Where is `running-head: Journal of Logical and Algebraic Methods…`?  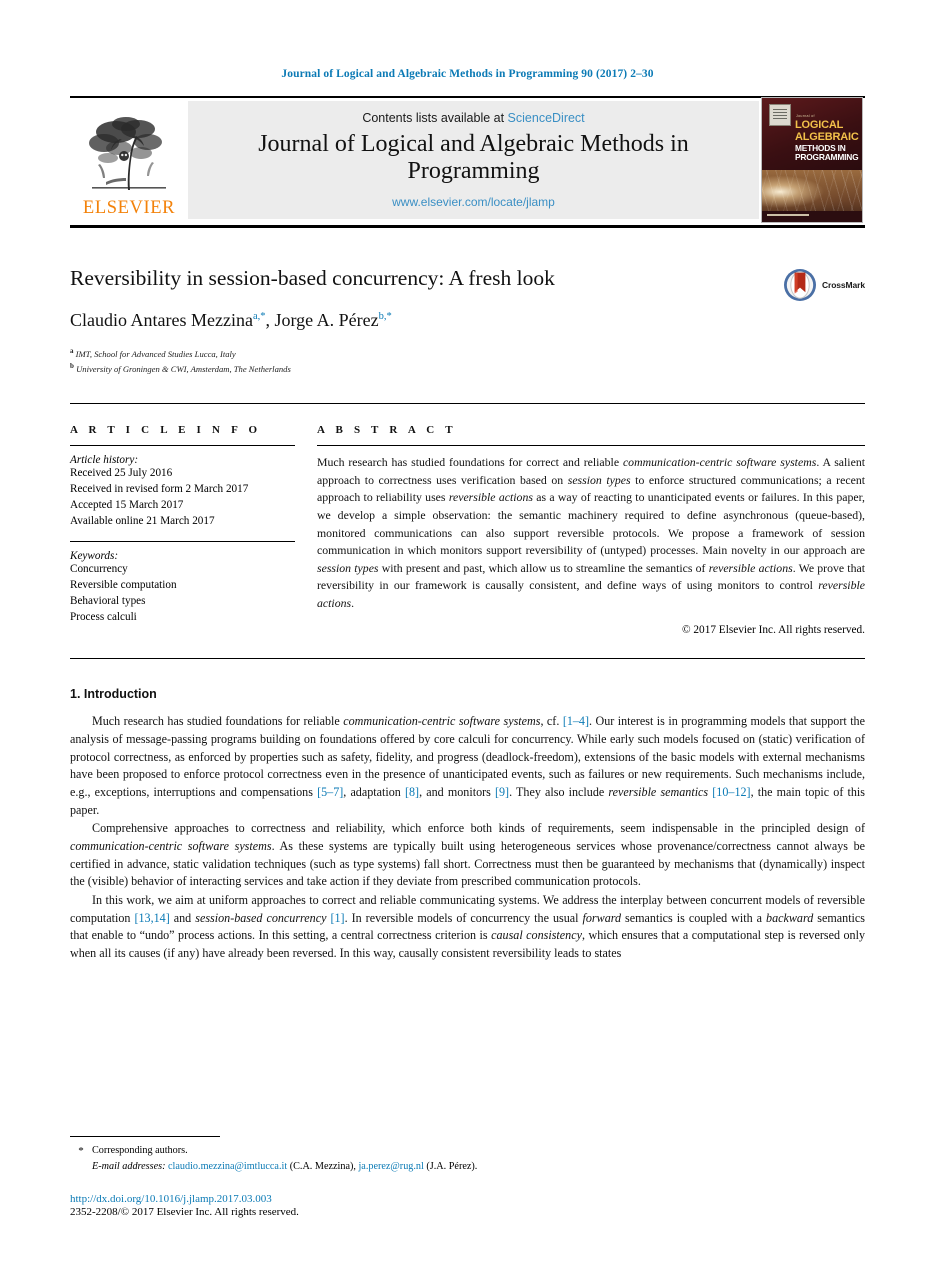
running-head: Journal of Logical and Algebraic Methods… is located at coordinates (467, 74).